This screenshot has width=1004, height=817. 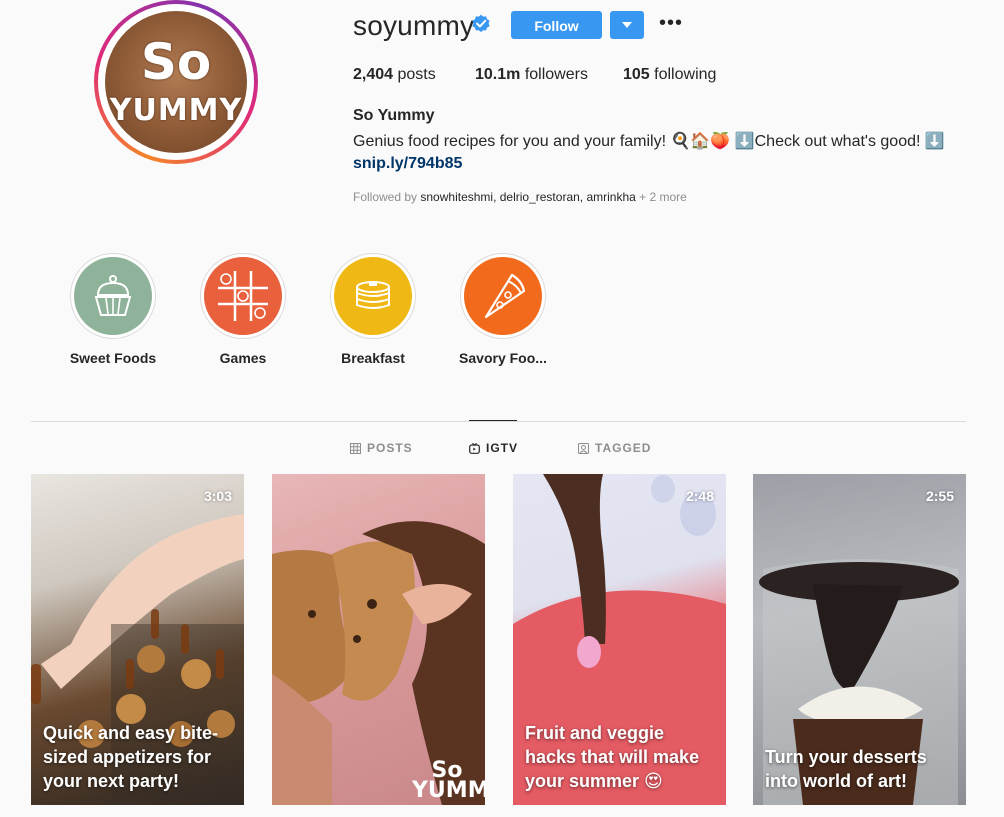 I want to click on followed-by-names: snowhiteshmi, delrio_restoran, amrinkha, so click(x=528, y=197).